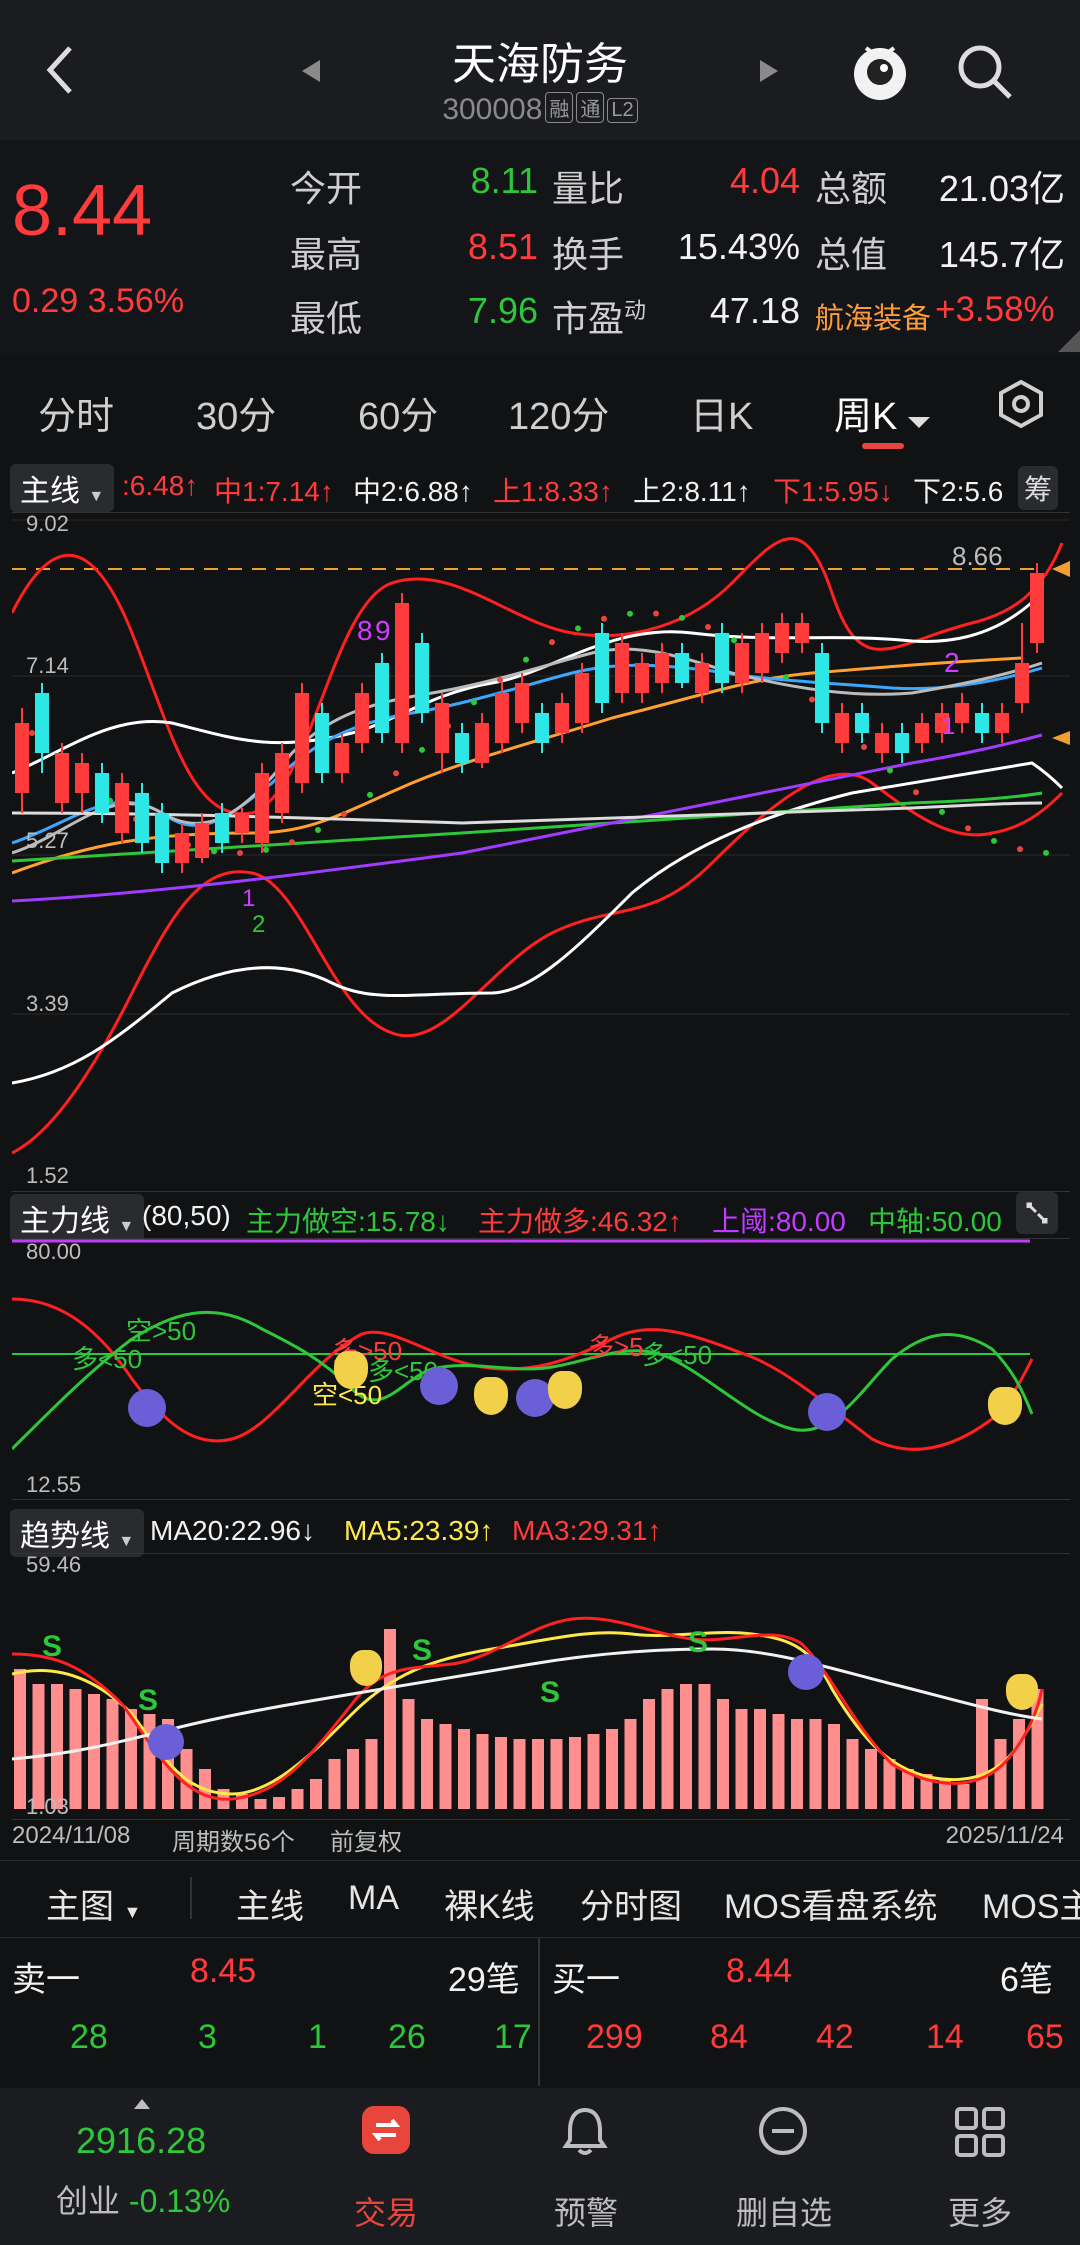  What do you see at coordinates (882, 412) in the screenshot?
I see `tab-weekly-k: 周K` at bounding box center [882, 412].